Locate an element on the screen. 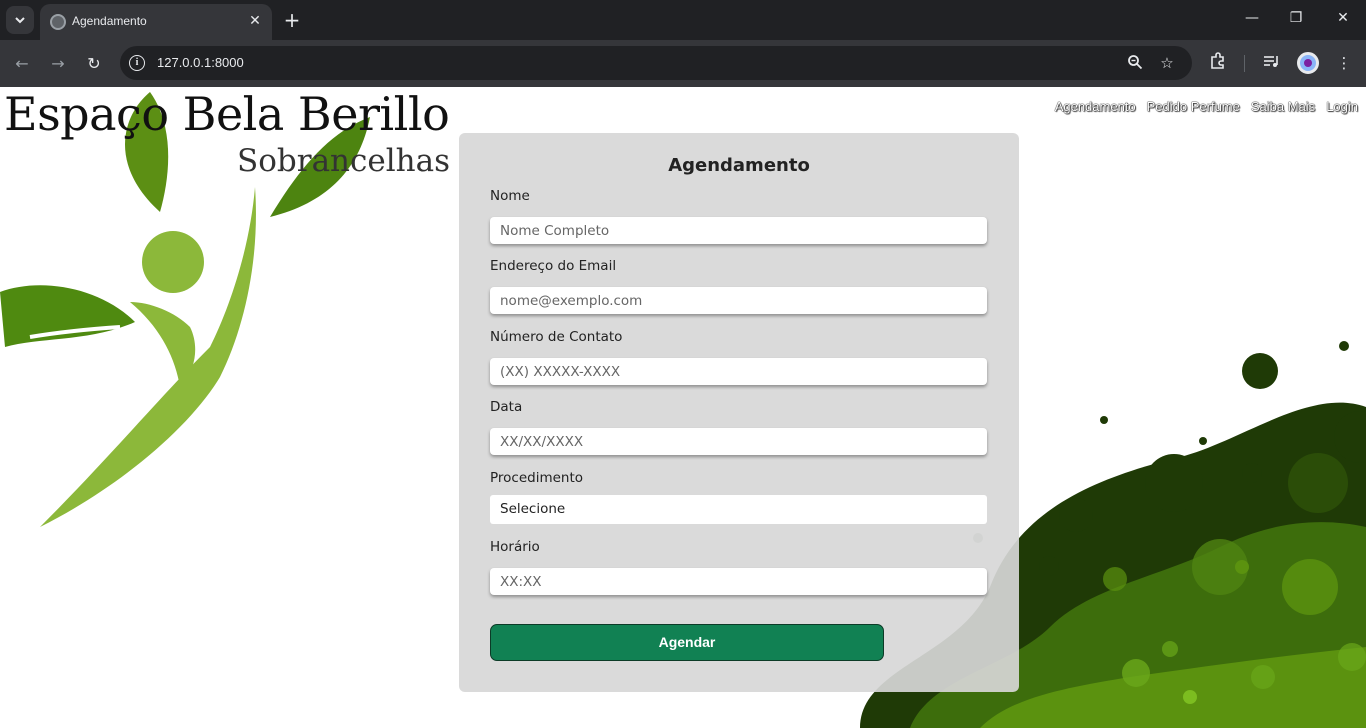 Image resolution: width=1366 pixels, height=728 pixels. reload-button: ↻ is located at coordinates (94, 64).